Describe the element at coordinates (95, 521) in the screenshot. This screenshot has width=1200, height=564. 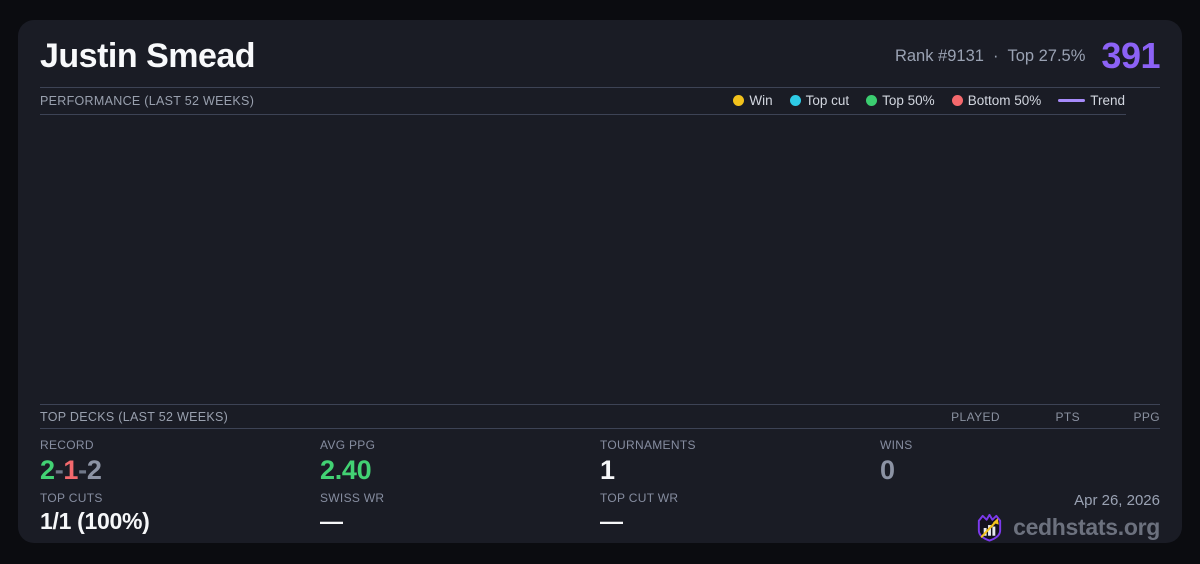
I see `stat-top-cuts-value: 1/1 (100%)` at that location.